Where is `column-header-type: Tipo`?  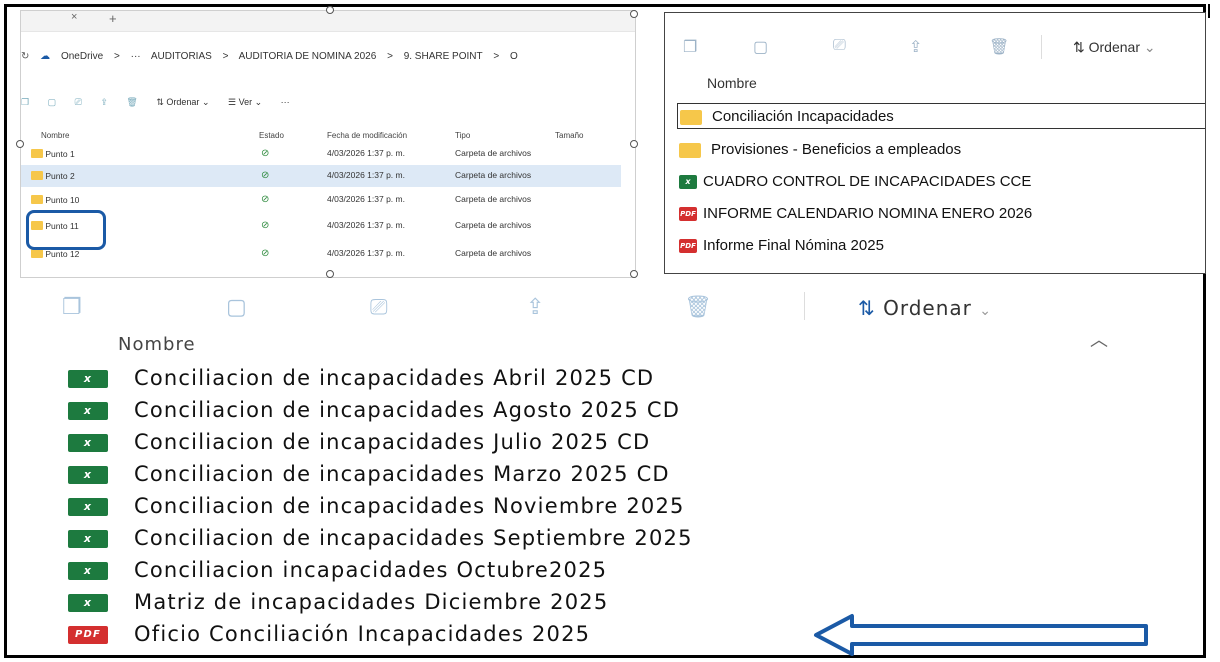
column-header-type: Tipo is located at coordinates (462, 135).